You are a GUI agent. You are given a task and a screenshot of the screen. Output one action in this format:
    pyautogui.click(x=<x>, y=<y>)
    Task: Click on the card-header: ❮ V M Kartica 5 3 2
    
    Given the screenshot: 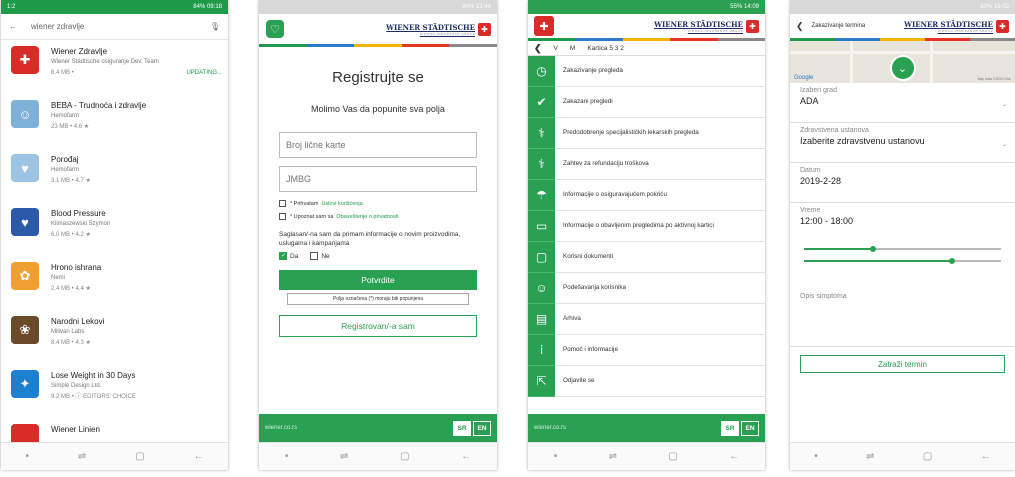 What is the action you would take?
    pyautogui.click(x=646, y=48)
    